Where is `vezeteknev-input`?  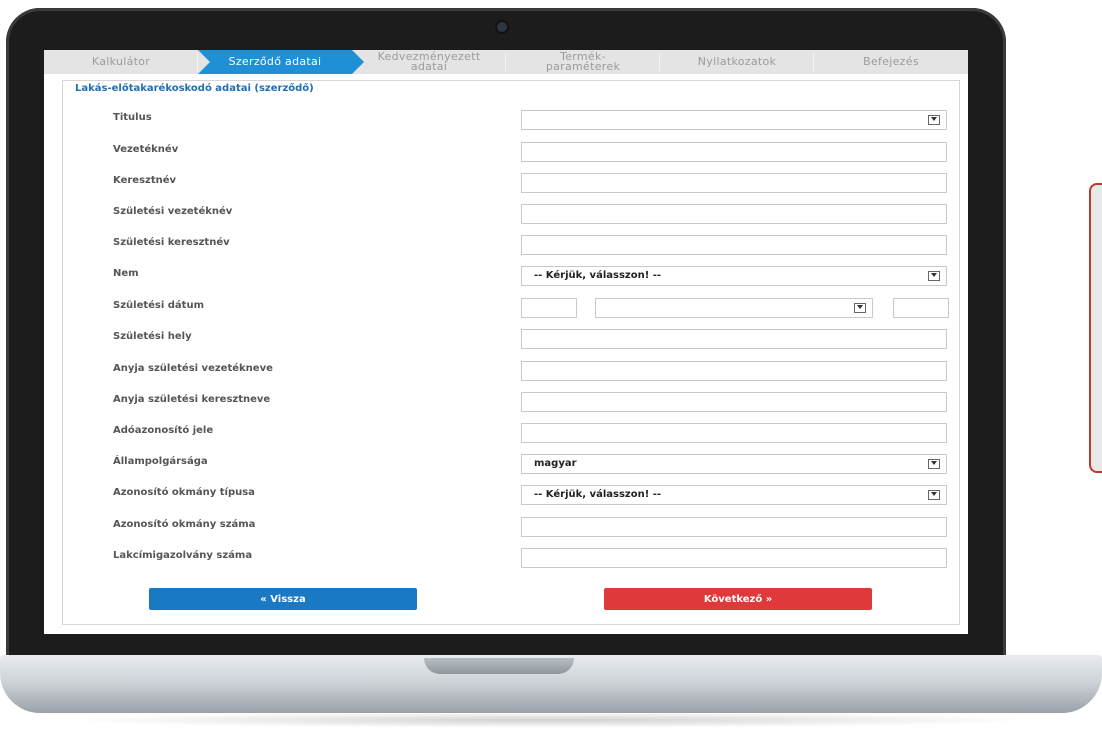 vezeteknev-input is located at coordinates (734, 152).